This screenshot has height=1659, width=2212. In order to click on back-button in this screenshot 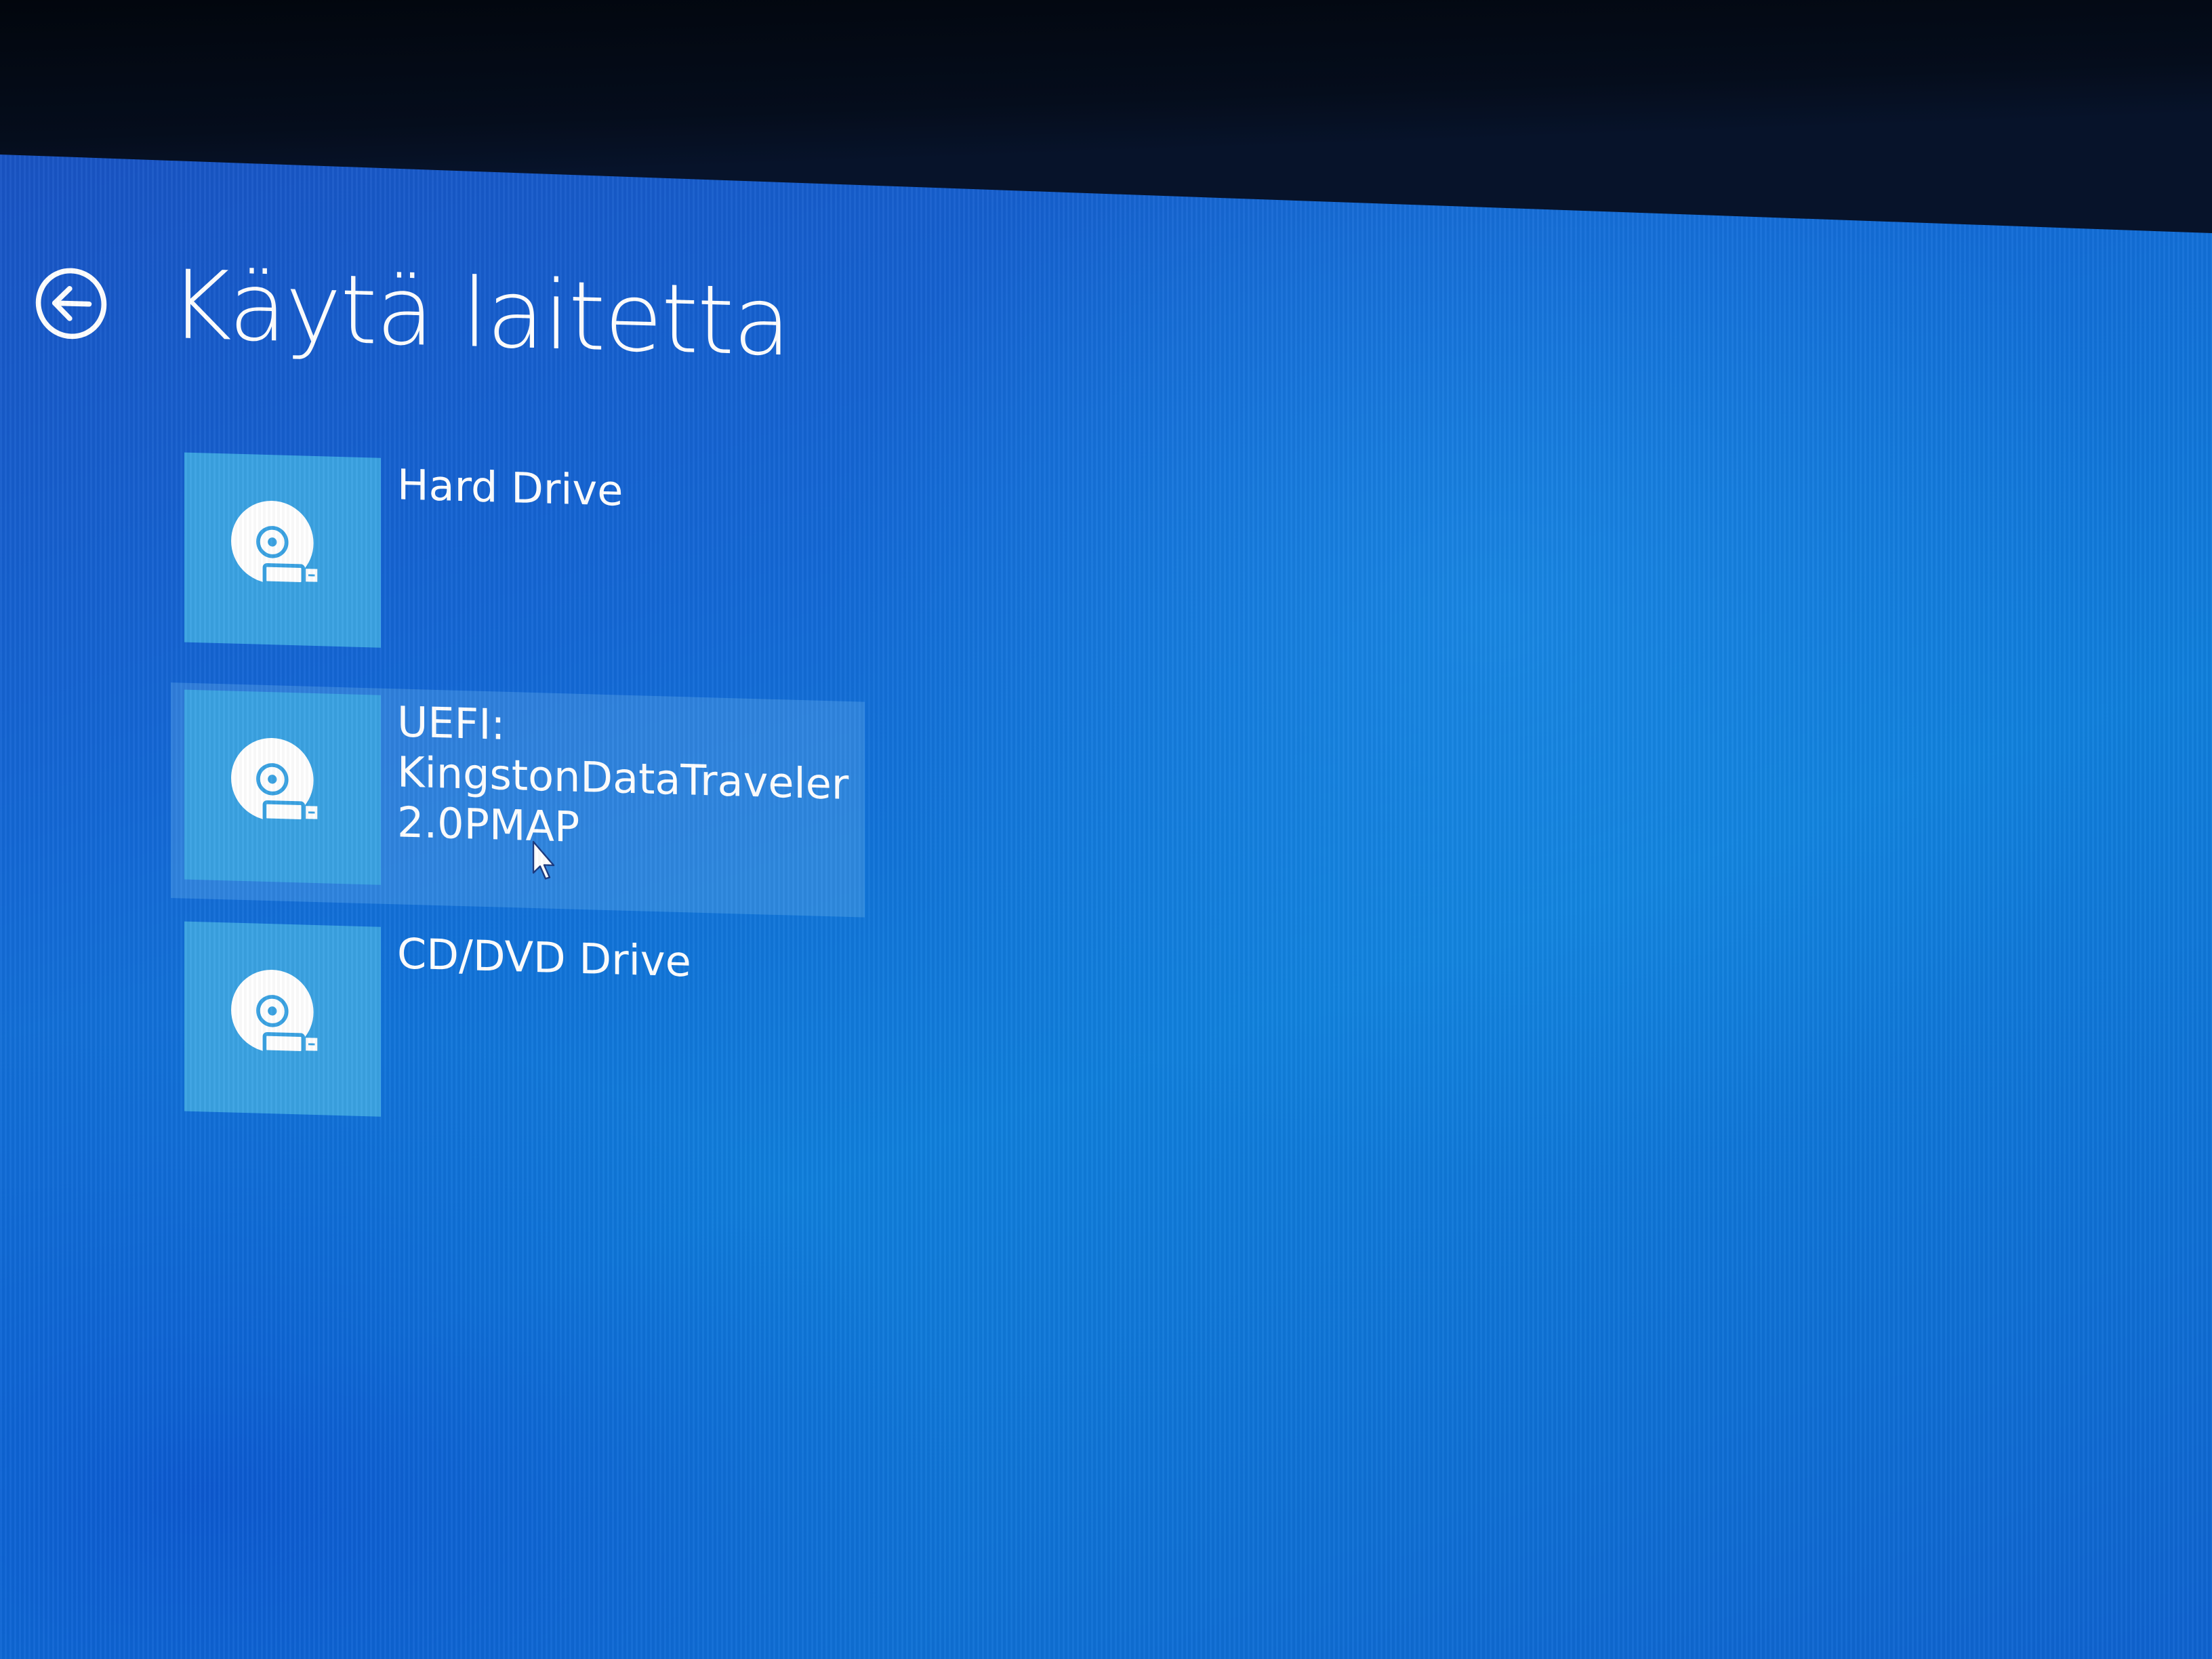, I will do `click(71, 303)`.